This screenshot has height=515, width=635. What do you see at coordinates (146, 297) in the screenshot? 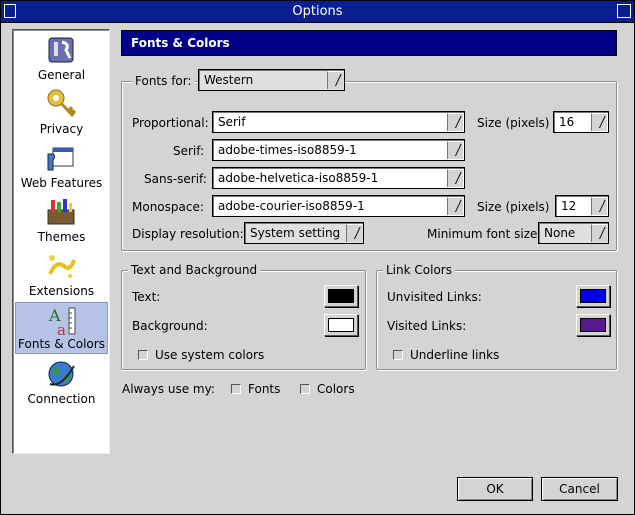
I see `text-color-label: Text:` at bounding box center [146, 297].